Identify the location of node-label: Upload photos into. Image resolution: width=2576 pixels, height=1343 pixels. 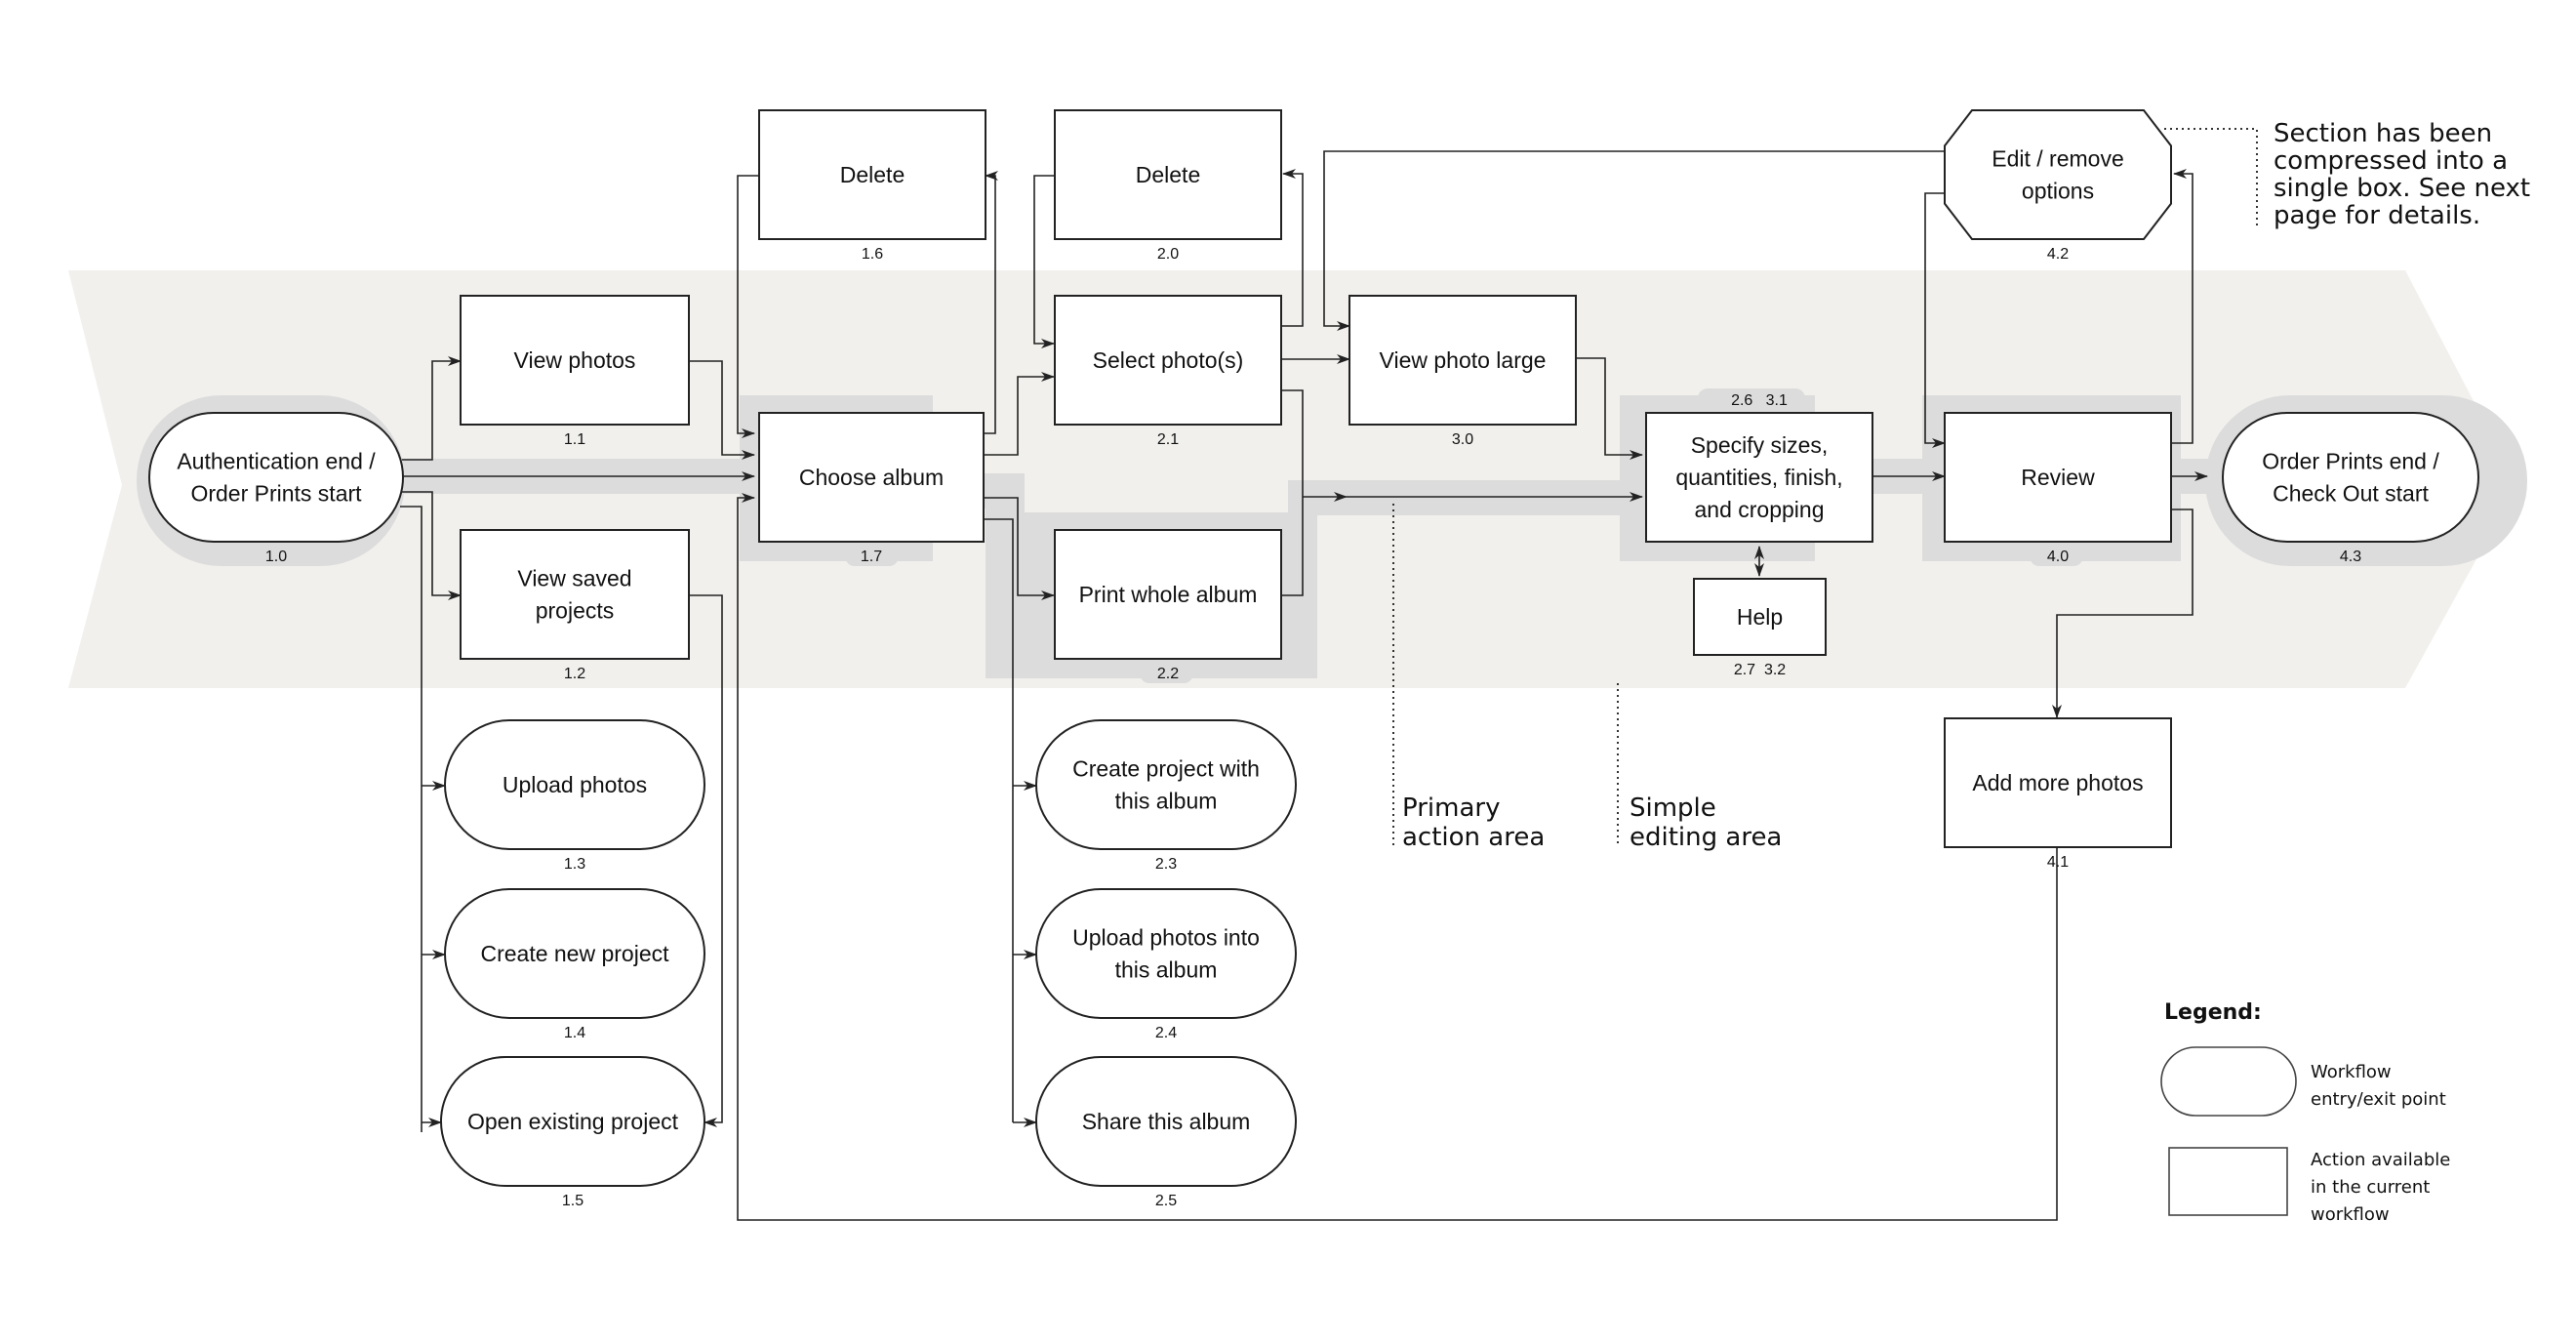
(1166, 938).